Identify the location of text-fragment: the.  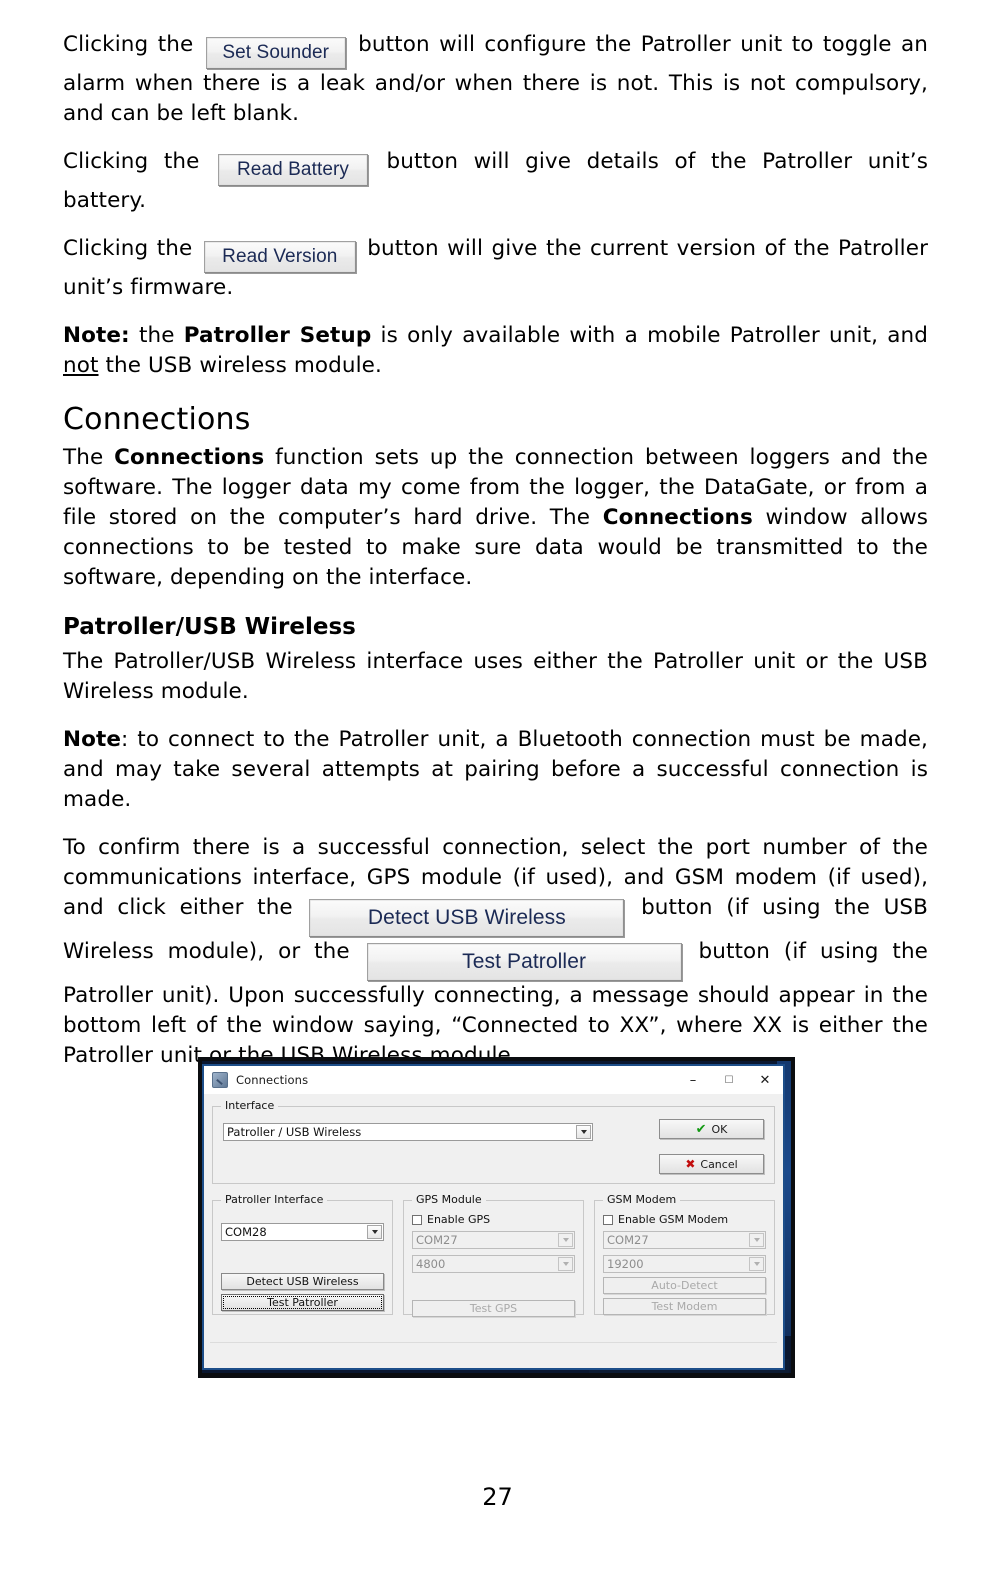
(156, 335).